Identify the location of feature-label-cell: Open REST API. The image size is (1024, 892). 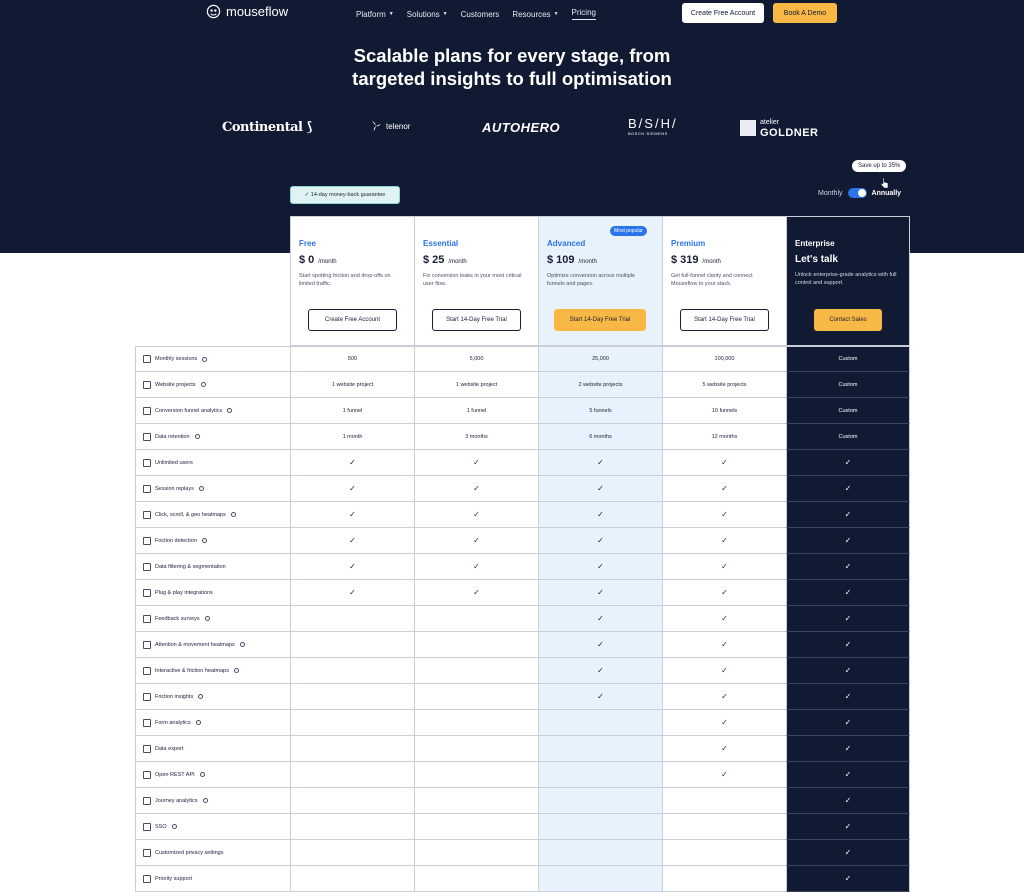
(212, 775).